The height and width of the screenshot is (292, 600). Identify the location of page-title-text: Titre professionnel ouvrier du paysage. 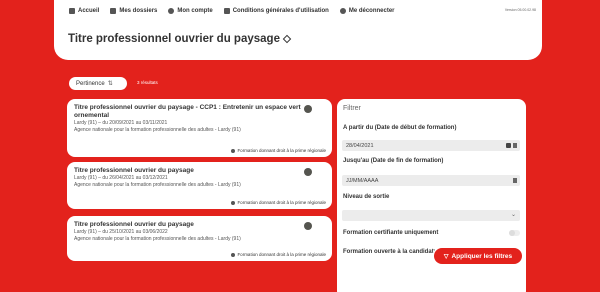
(174, 39).